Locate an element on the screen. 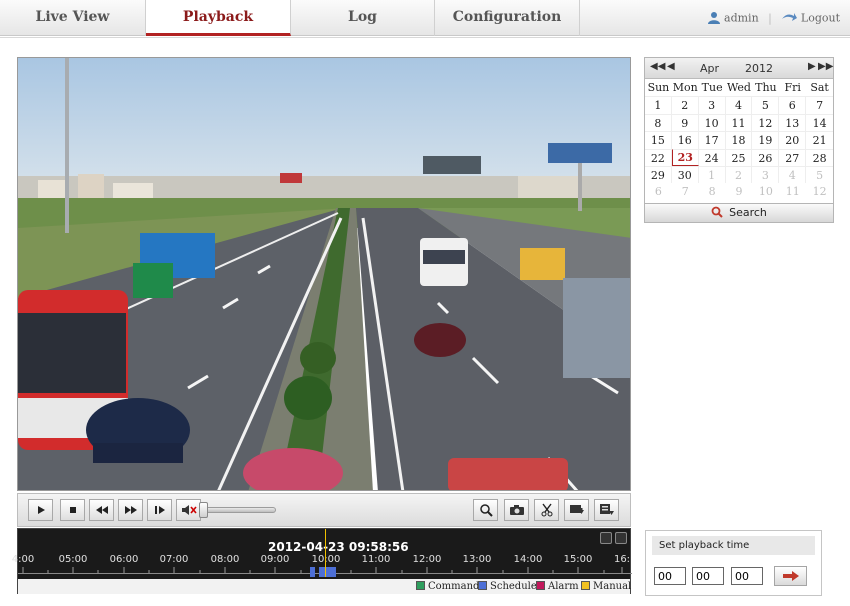 The image size is (850, 606). slow-forward-button is located at coordinates (101, 510).